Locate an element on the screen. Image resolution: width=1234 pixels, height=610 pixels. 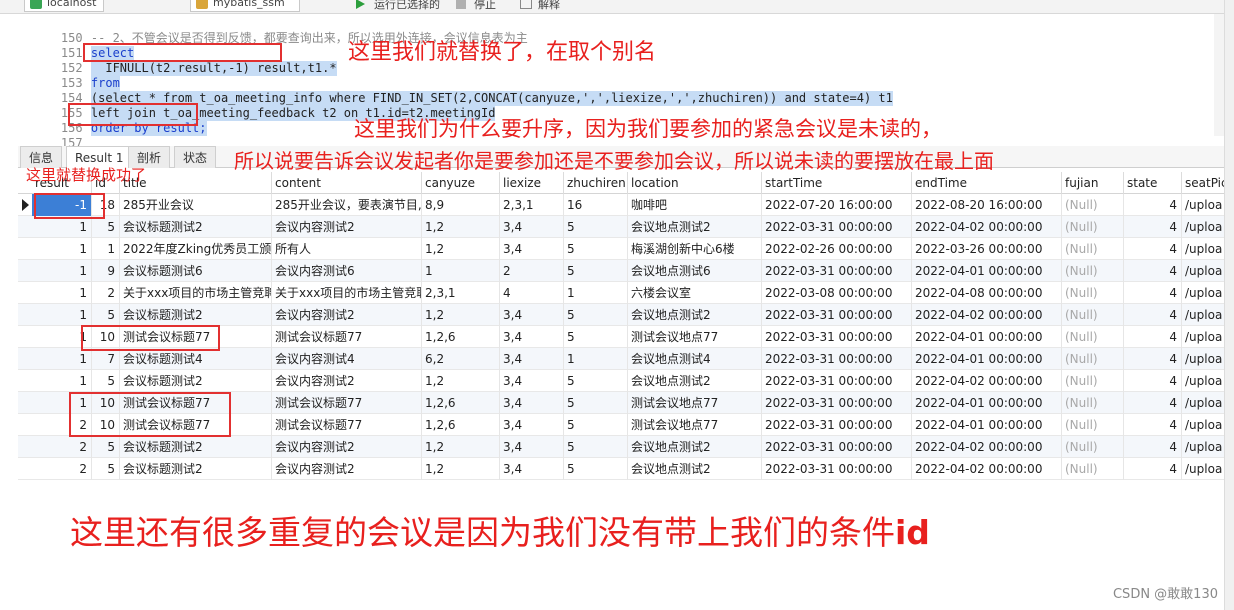
table-cell-content: 会议内容测试6 is located at coordinates (347, 271).